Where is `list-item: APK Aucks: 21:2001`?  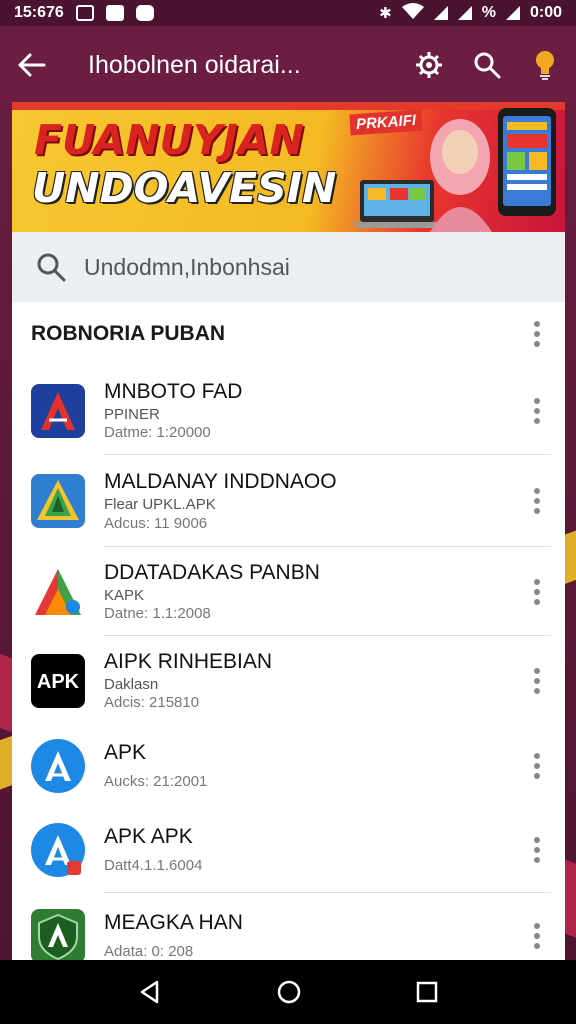 list-item: APK Aucks: 21:2001 is located at coordinates (288, 766).